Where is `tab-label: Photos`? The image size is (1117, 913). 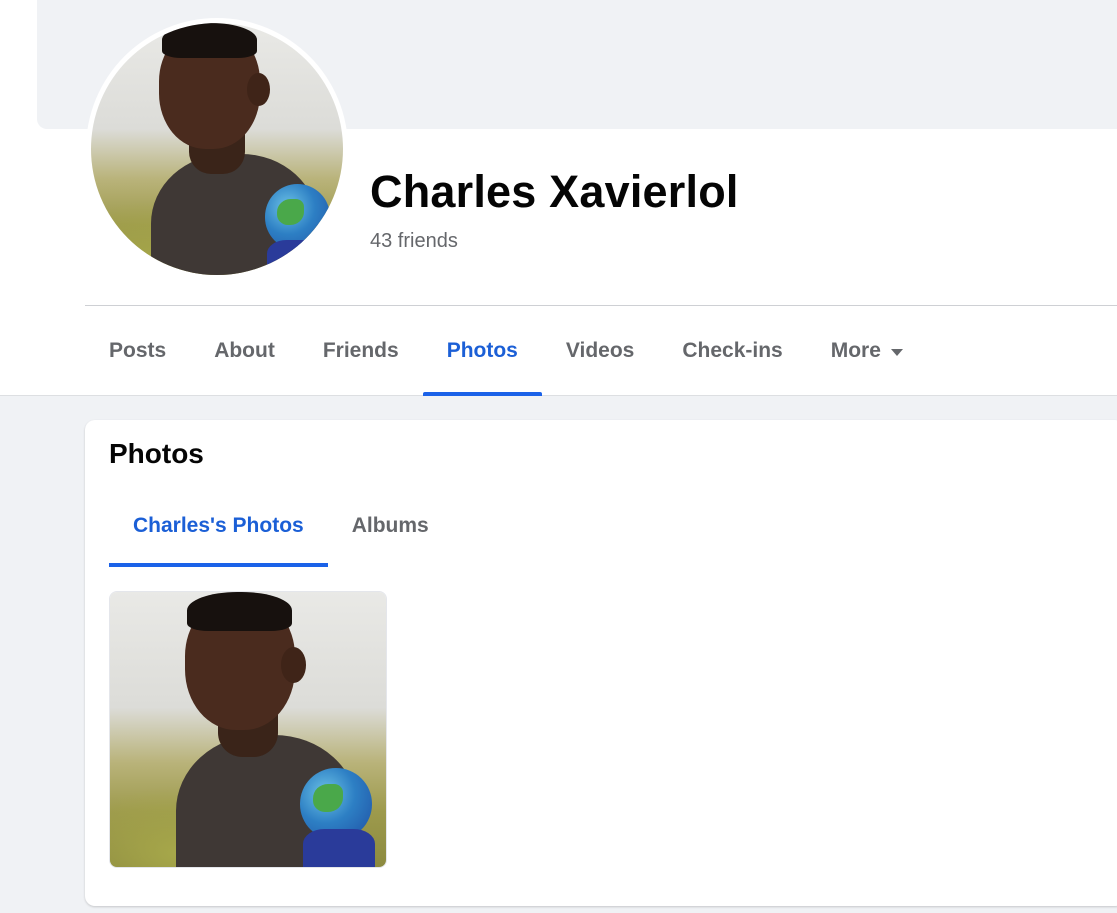 tab-label: Photos is located at coordinates (482, 350).